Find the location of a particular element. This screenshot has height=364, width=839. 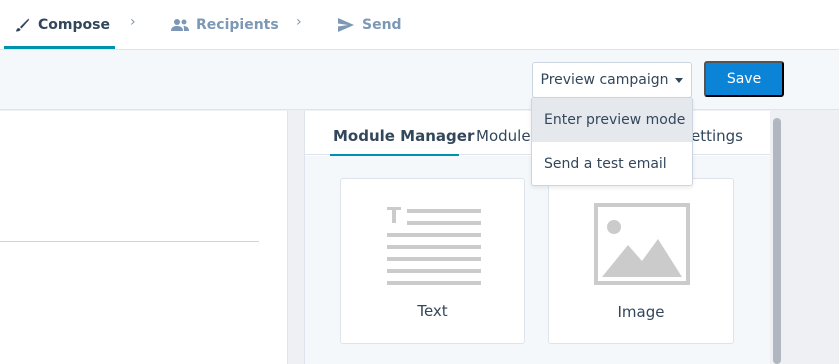

caret-down-icon is located at coordinates (679, 80).